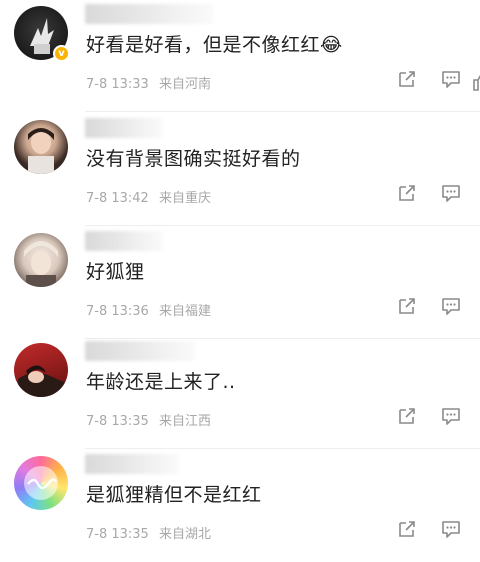 The width and height of the screenshot is (480, 562). I want to click on comment-location: 来自福建, so click(184, 311).